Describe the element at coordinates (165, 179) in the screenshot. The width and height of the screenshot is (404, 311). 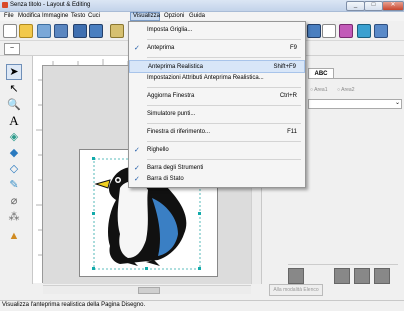
I see `menu-item-label: Barra di Stato` at that location.